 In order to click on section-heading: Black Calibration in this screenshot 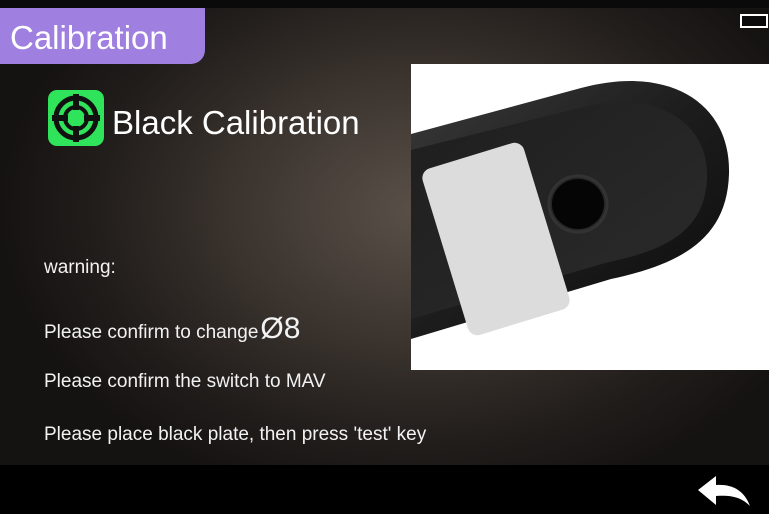, I will do `click(236, 122)`.